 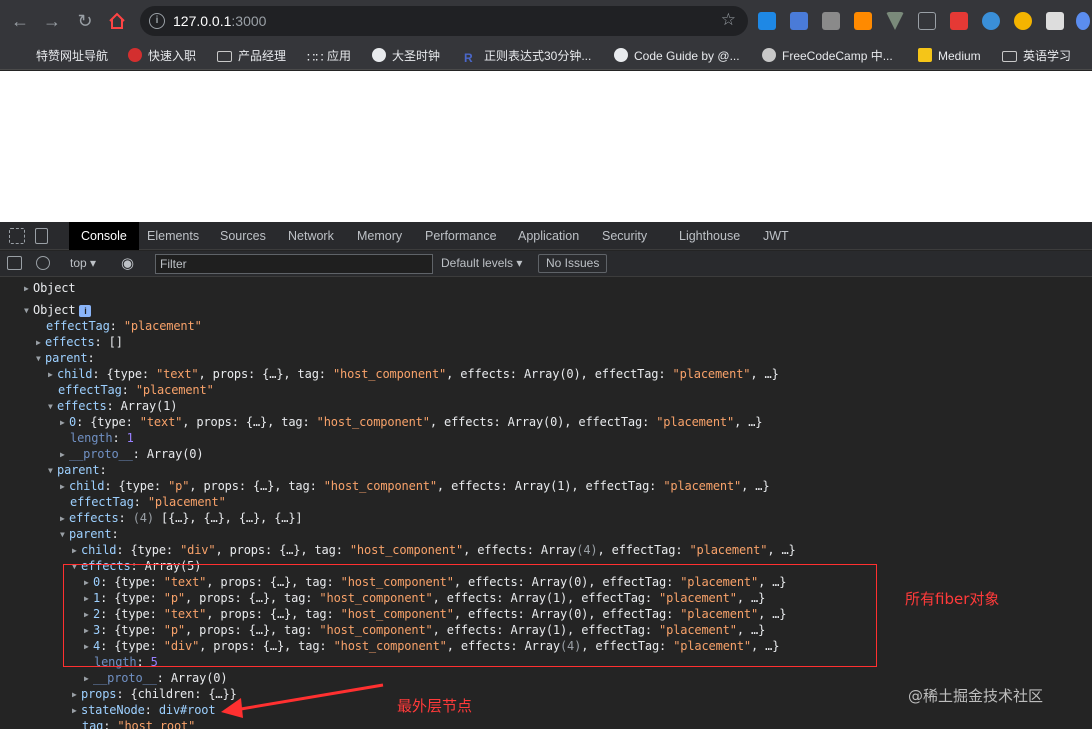 I want to click on console-entry: ▶ Object, so click(x=50, y=288).